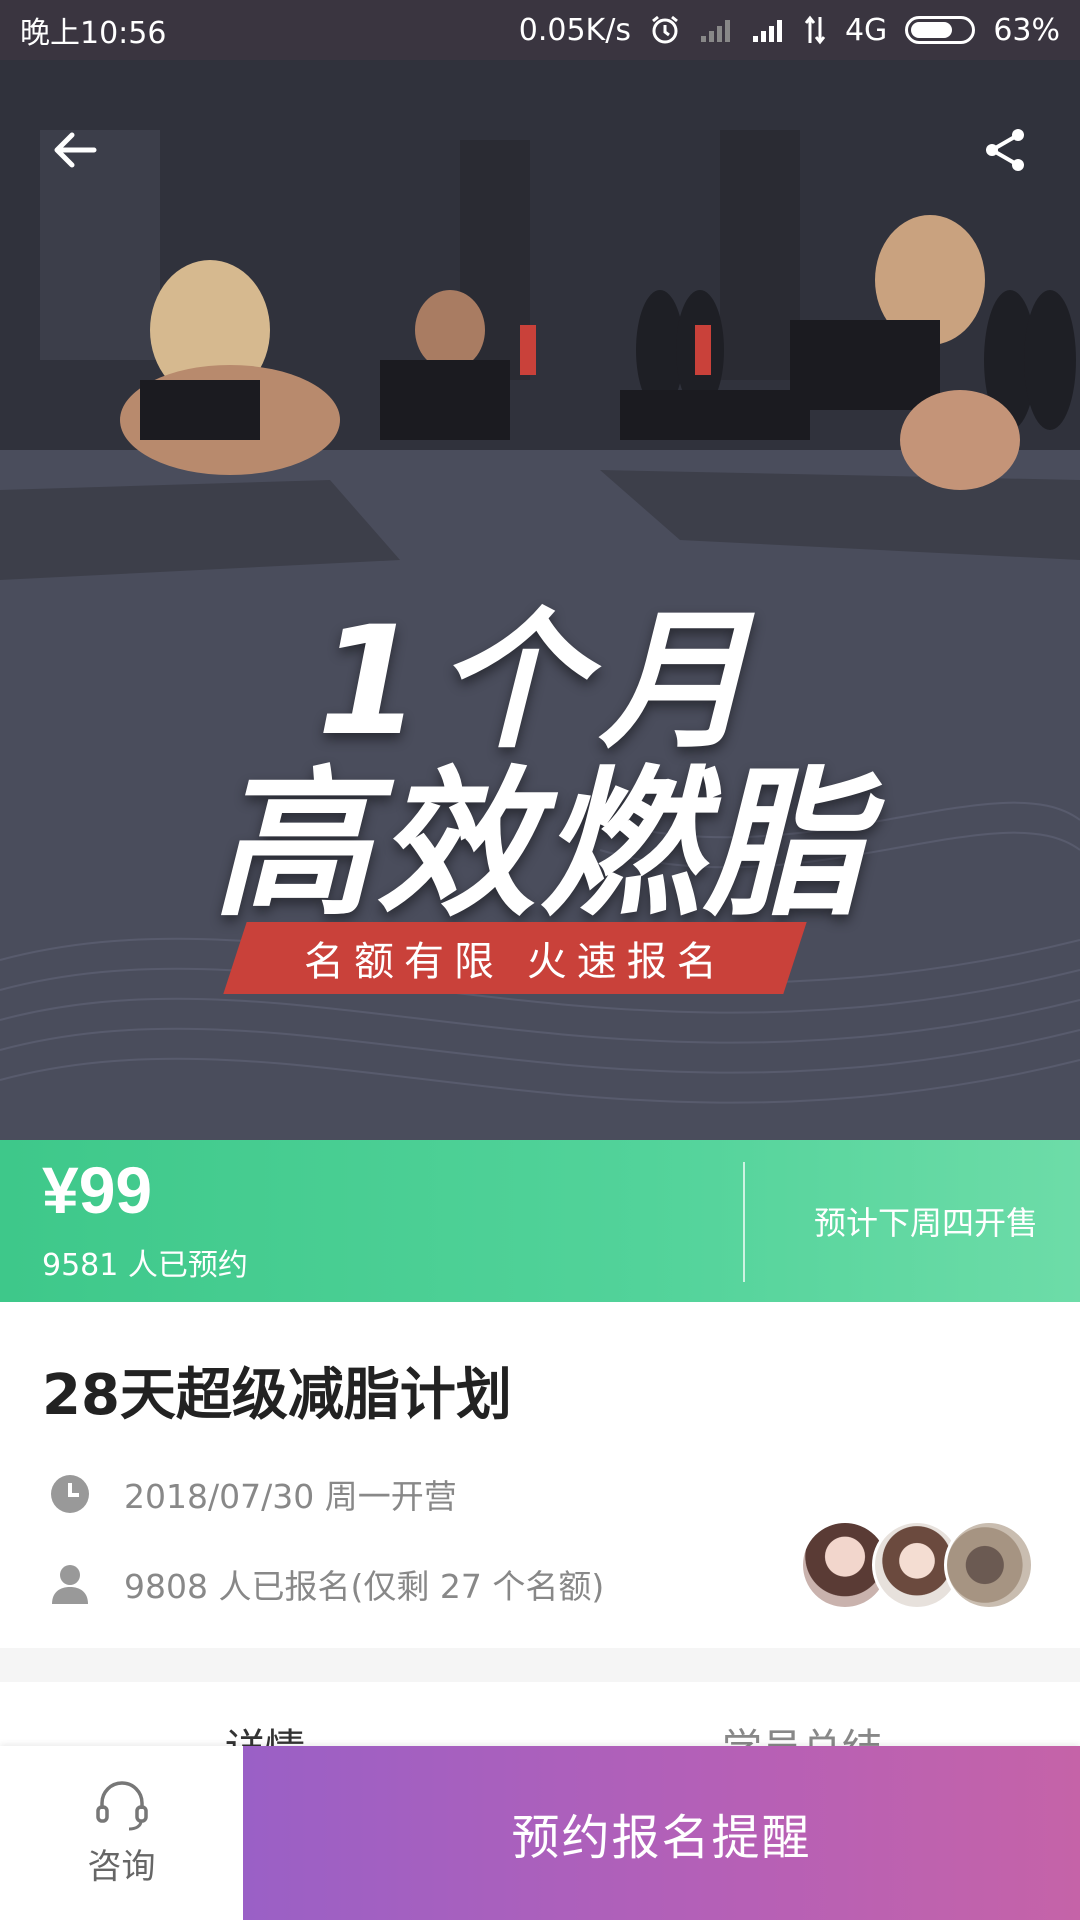  I want to click on headset-icon, so click(121, 1805).